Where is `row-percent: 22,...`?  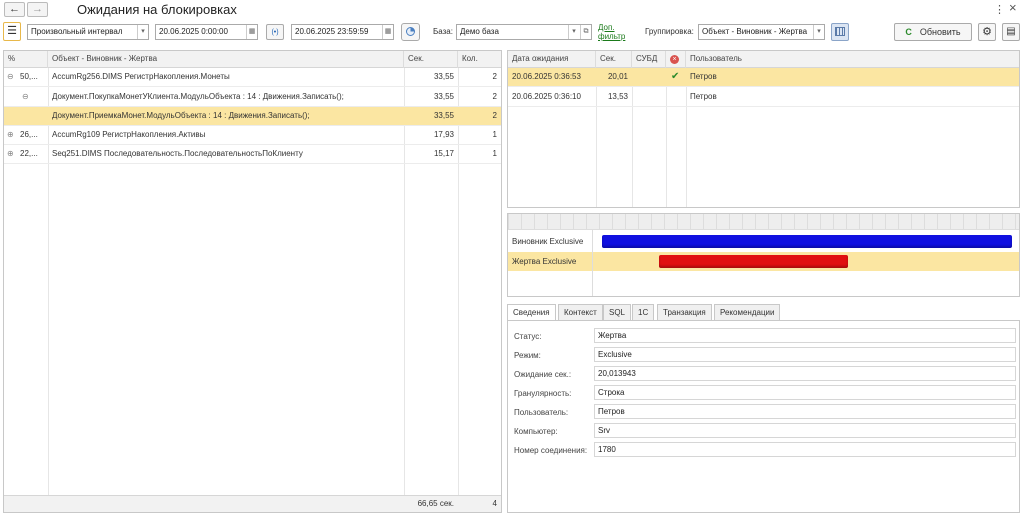 row-percent: 22,... is located at coordinates (29, 153).